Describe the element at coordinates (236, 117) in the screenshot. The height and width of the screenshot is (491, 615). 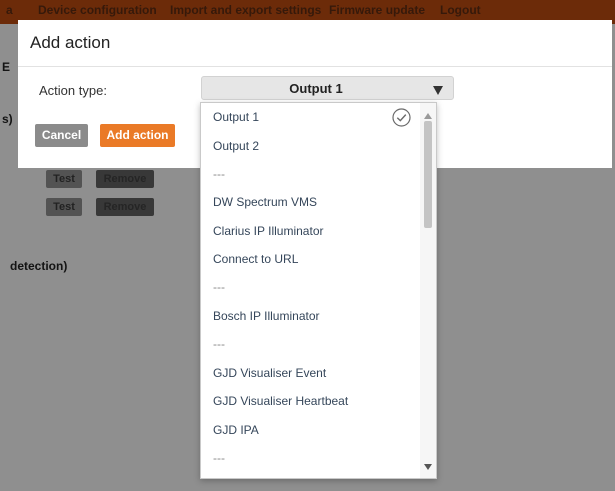
I see `dropdown-option-output-1: Output 1` at that location.